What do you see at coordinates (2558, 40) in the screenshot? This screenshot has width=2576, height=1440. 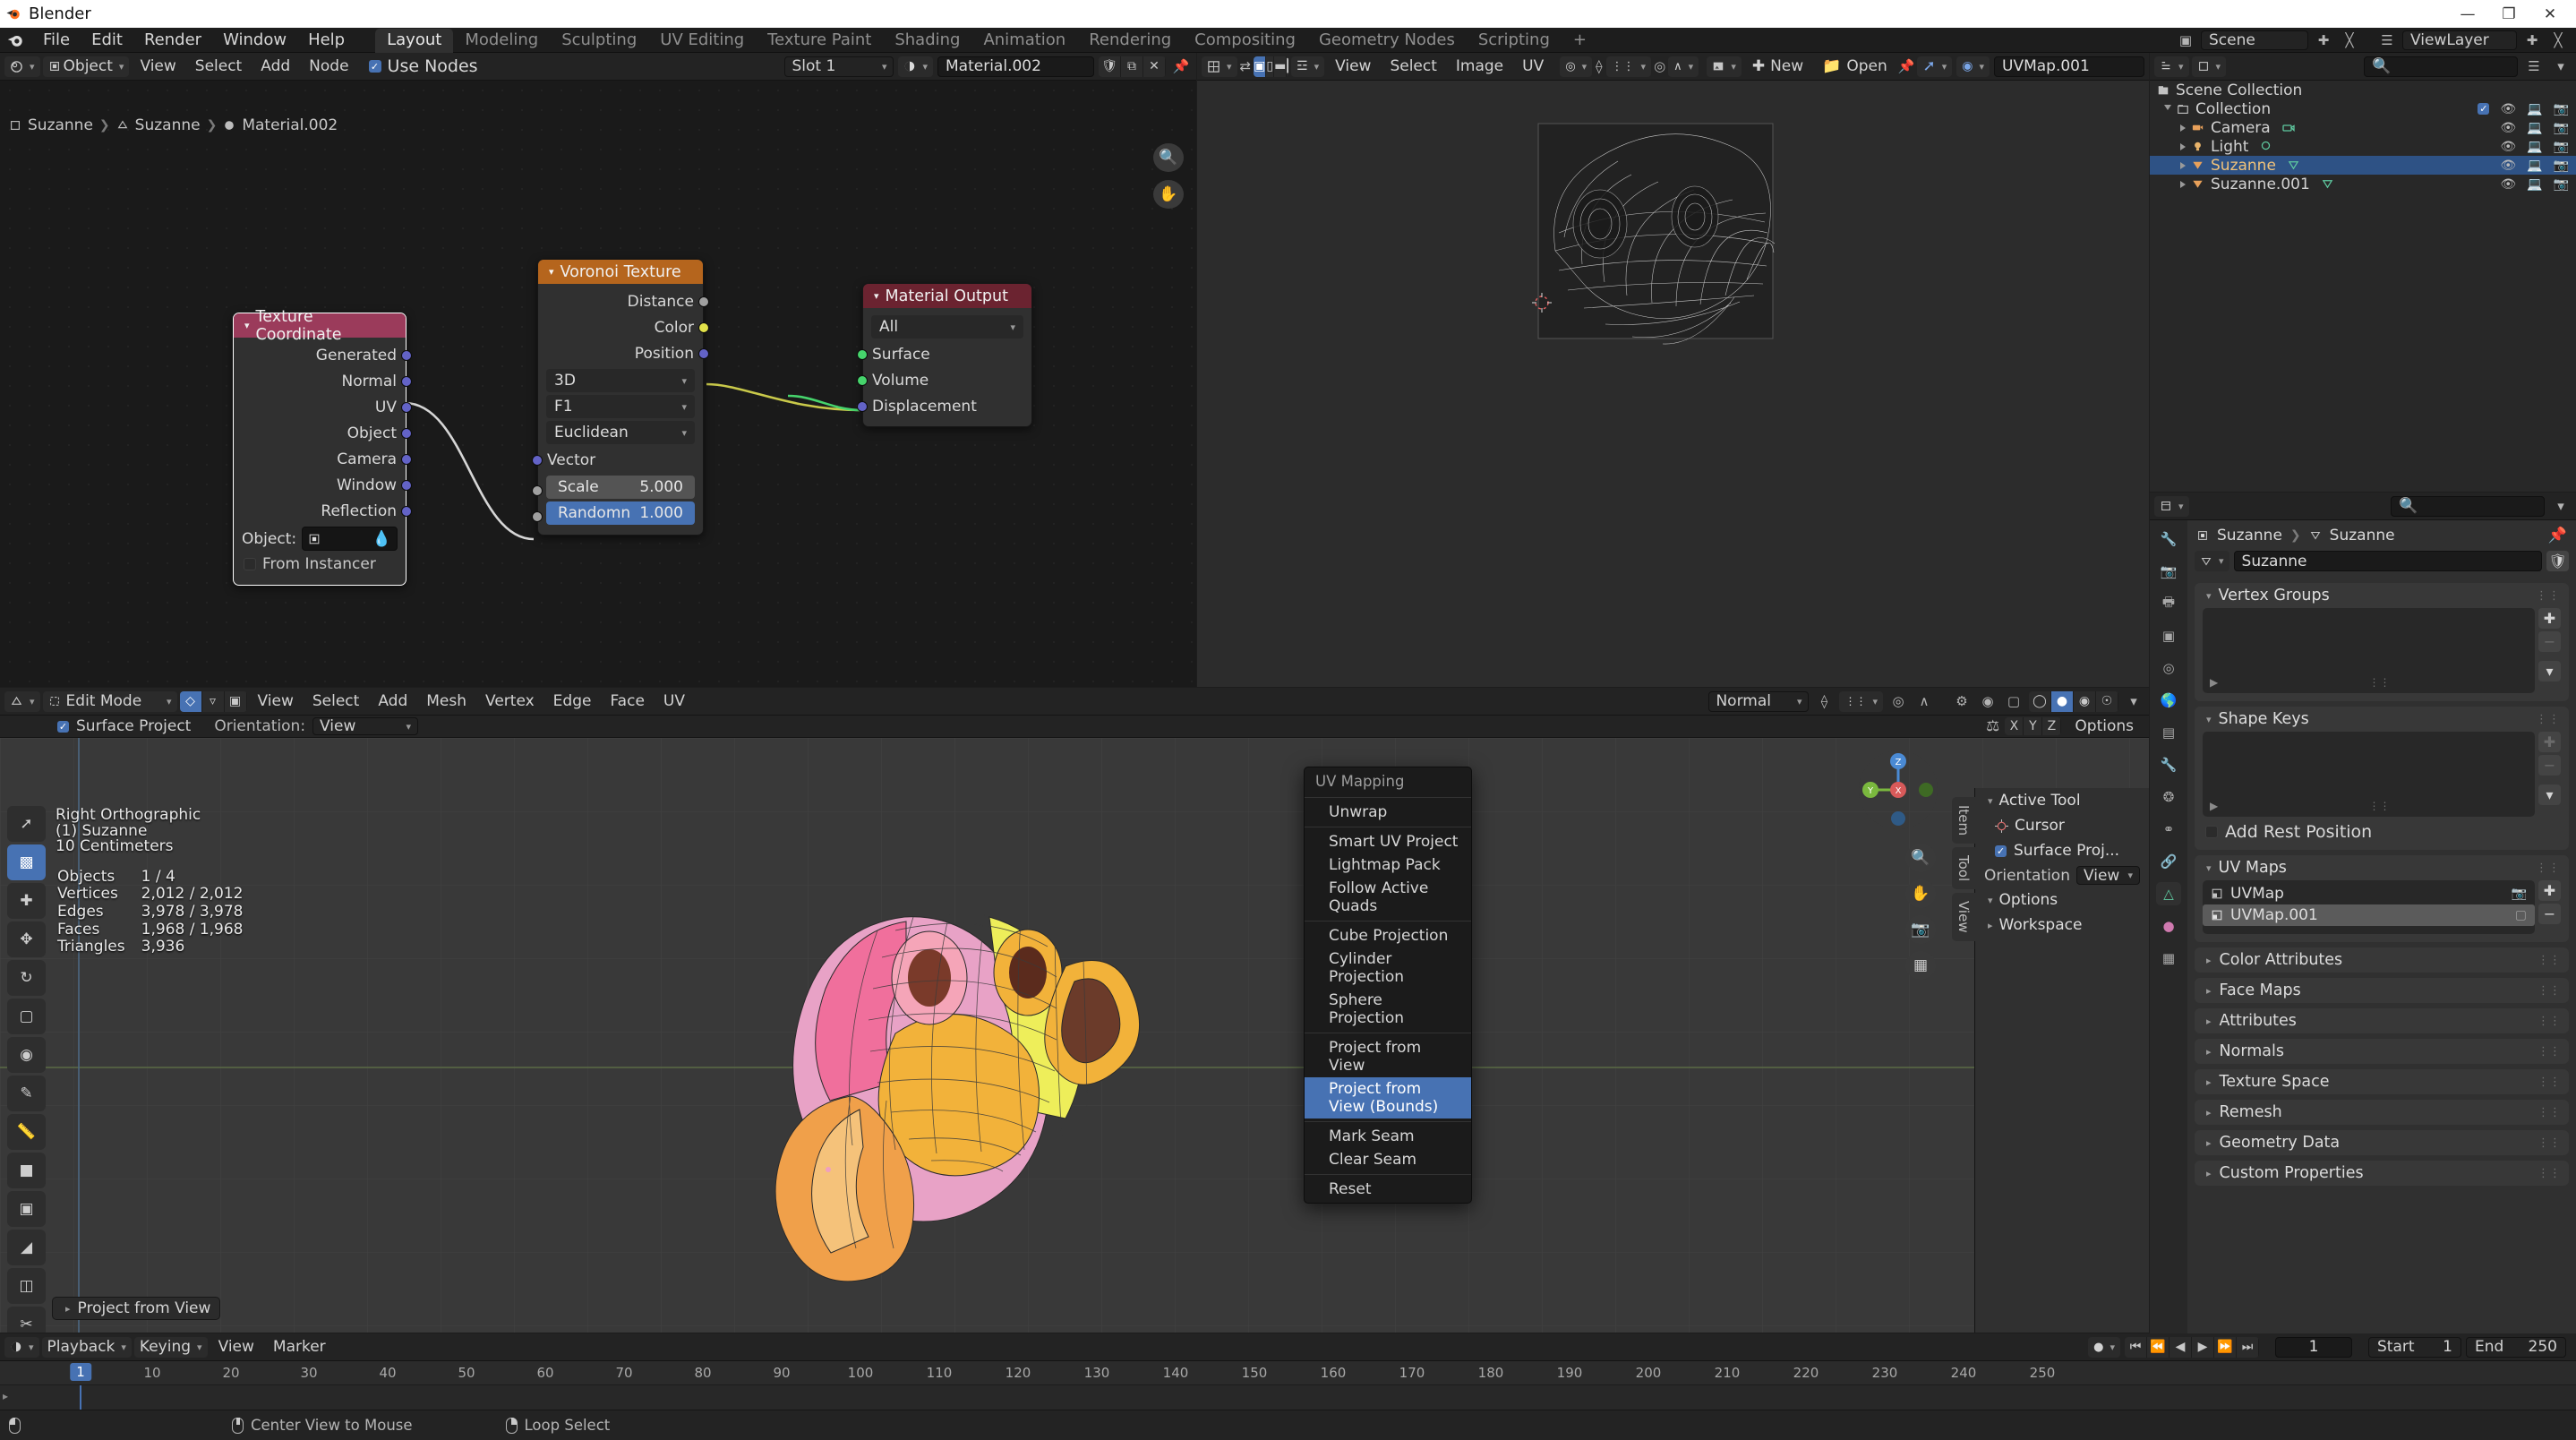 I see `remove-viewlayer-icon: ╳` at bounding box center [2558, 40].